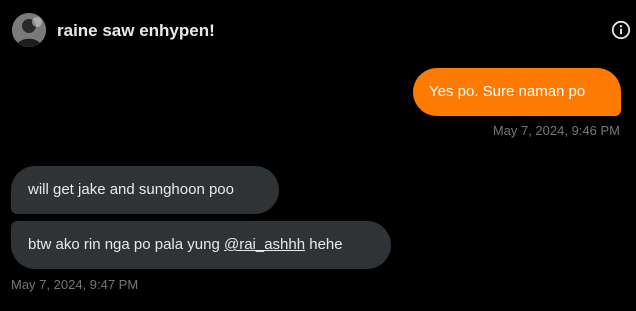 This screenshot has height=311, width=636. I want to click on received-timestamp: May 7, 2024, 9:47 PM, so click(75, 284).